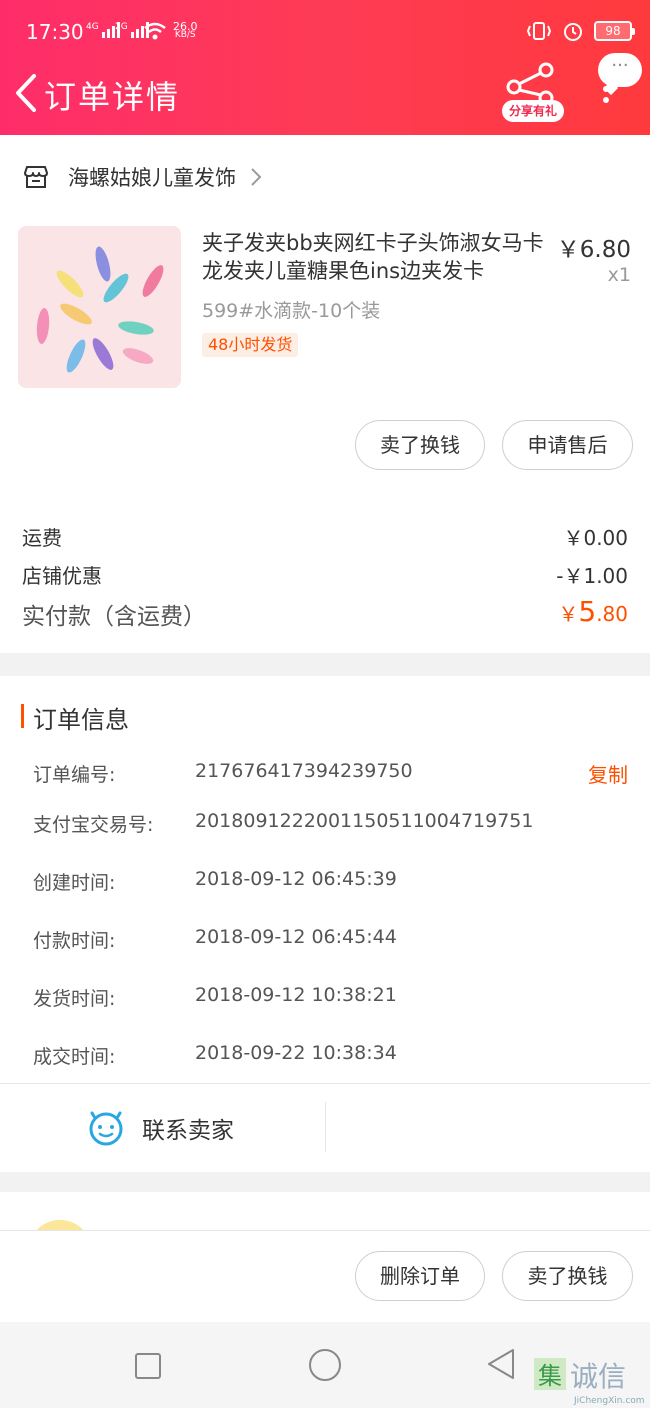  I want to click on alipay-trade-value: 2018091222001150511004719751, so click(364, 821).